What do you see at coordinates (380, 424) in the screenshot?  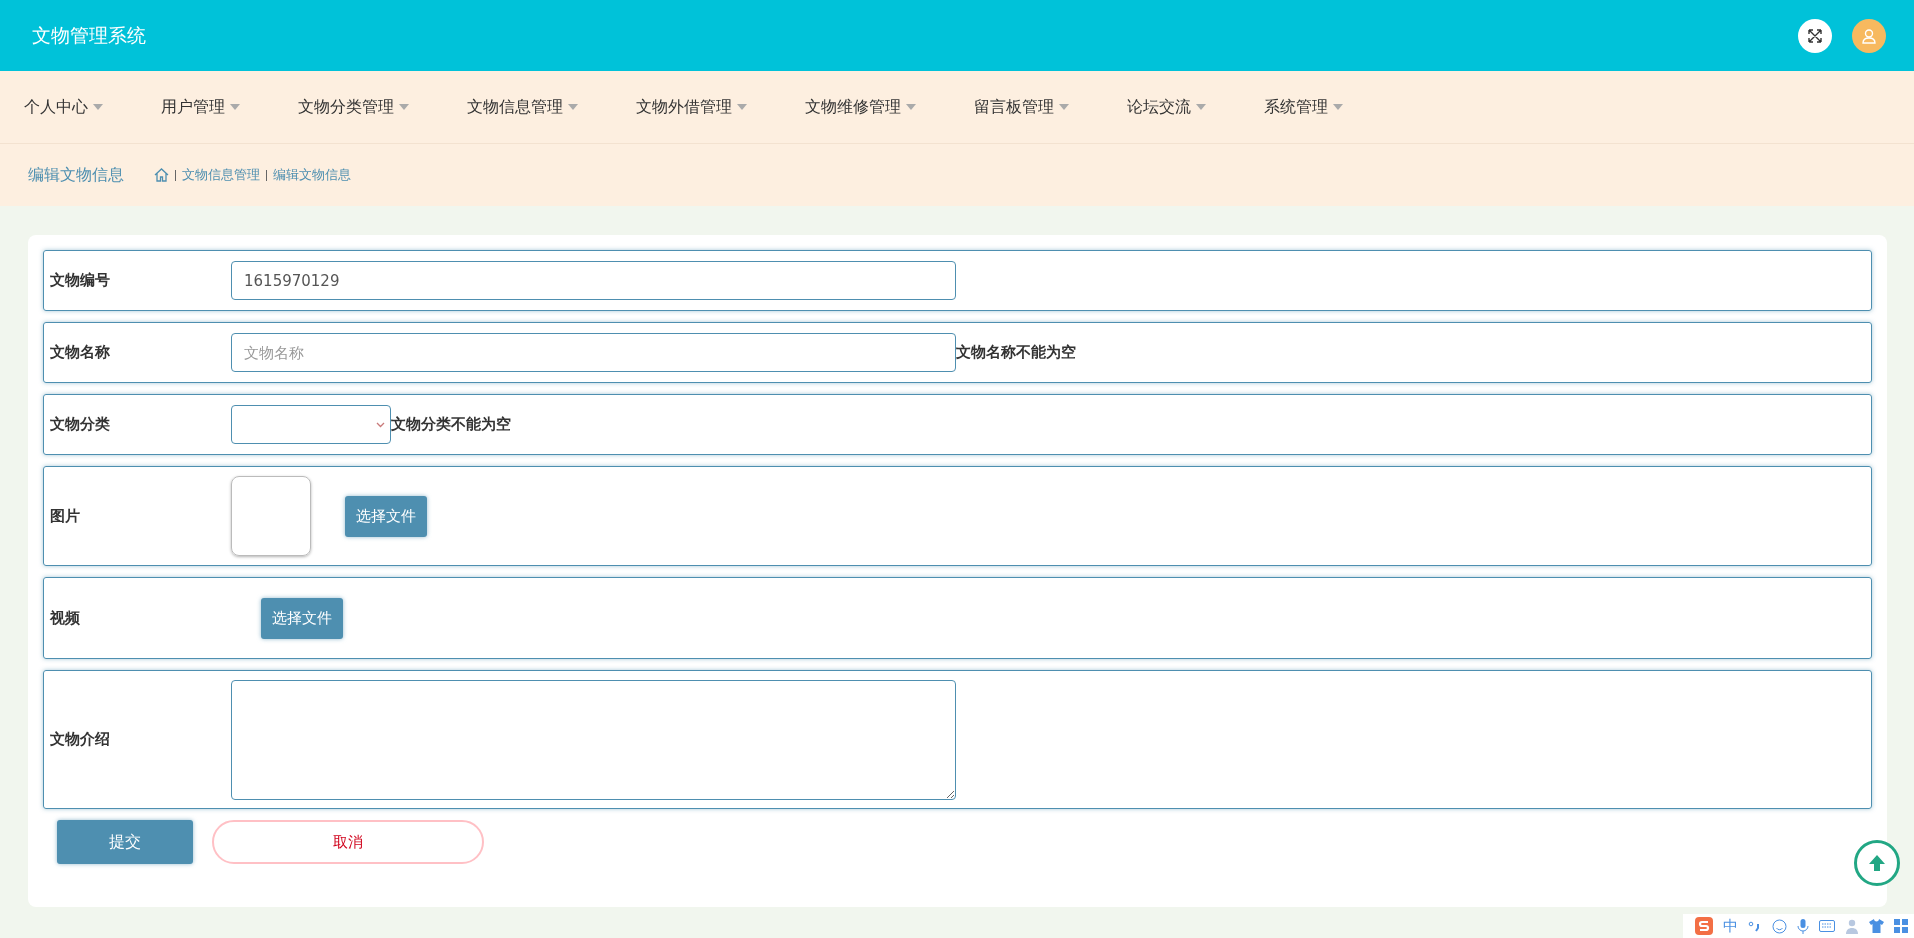 I see `chevron-icon` at bounding box center [380, 424].